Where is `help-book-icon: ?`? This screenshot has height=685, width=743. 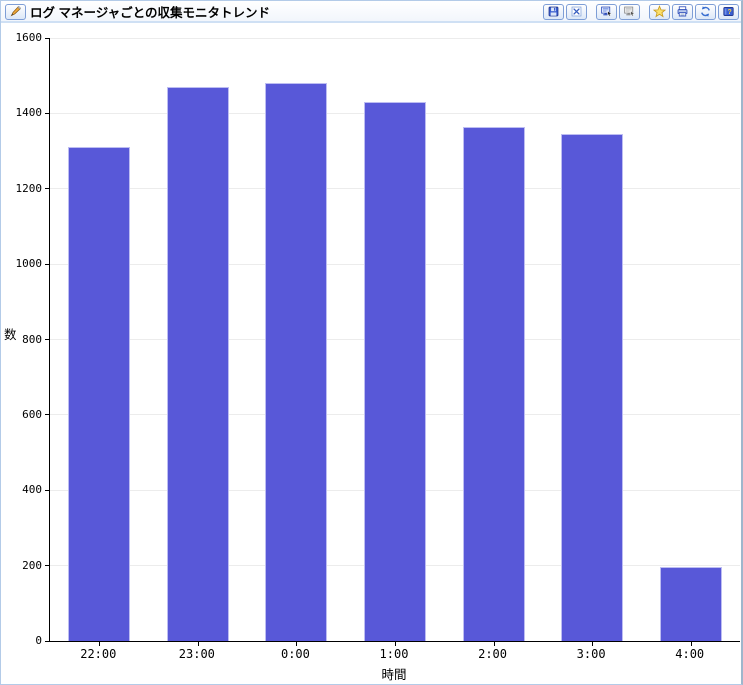 help-book-icon: ? is located at coordinates (728, 11).